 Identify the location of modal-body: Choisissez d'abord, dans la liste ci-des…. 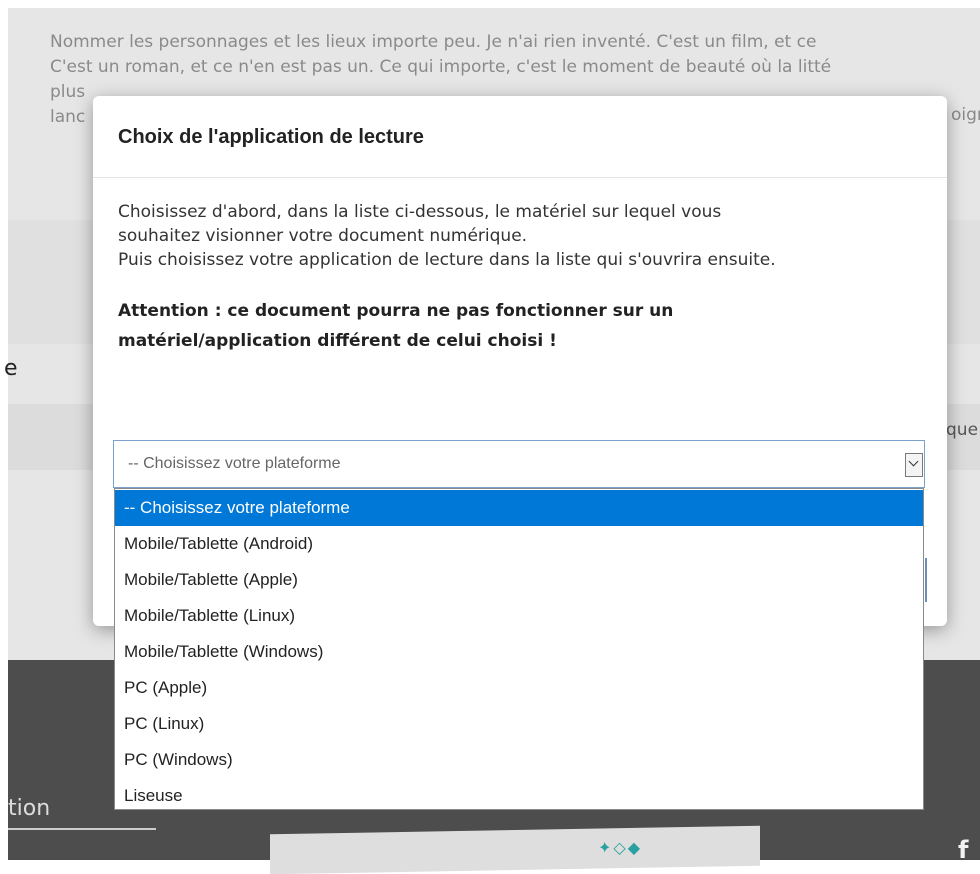
(523, 278).